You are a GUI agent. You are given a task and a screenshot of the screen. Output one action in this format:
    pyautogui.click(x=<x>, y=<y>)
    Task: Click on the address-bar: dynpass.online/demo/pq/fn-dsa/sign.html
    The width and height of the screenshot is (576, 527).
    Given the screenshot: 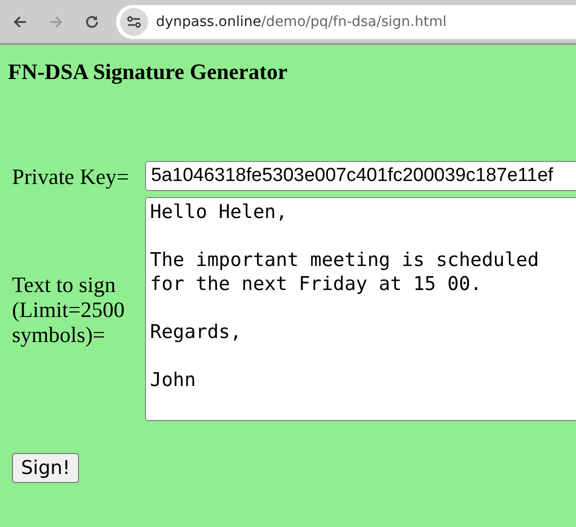 What is the action you would take?
    pyautogui.click(x=346, y=21)
    